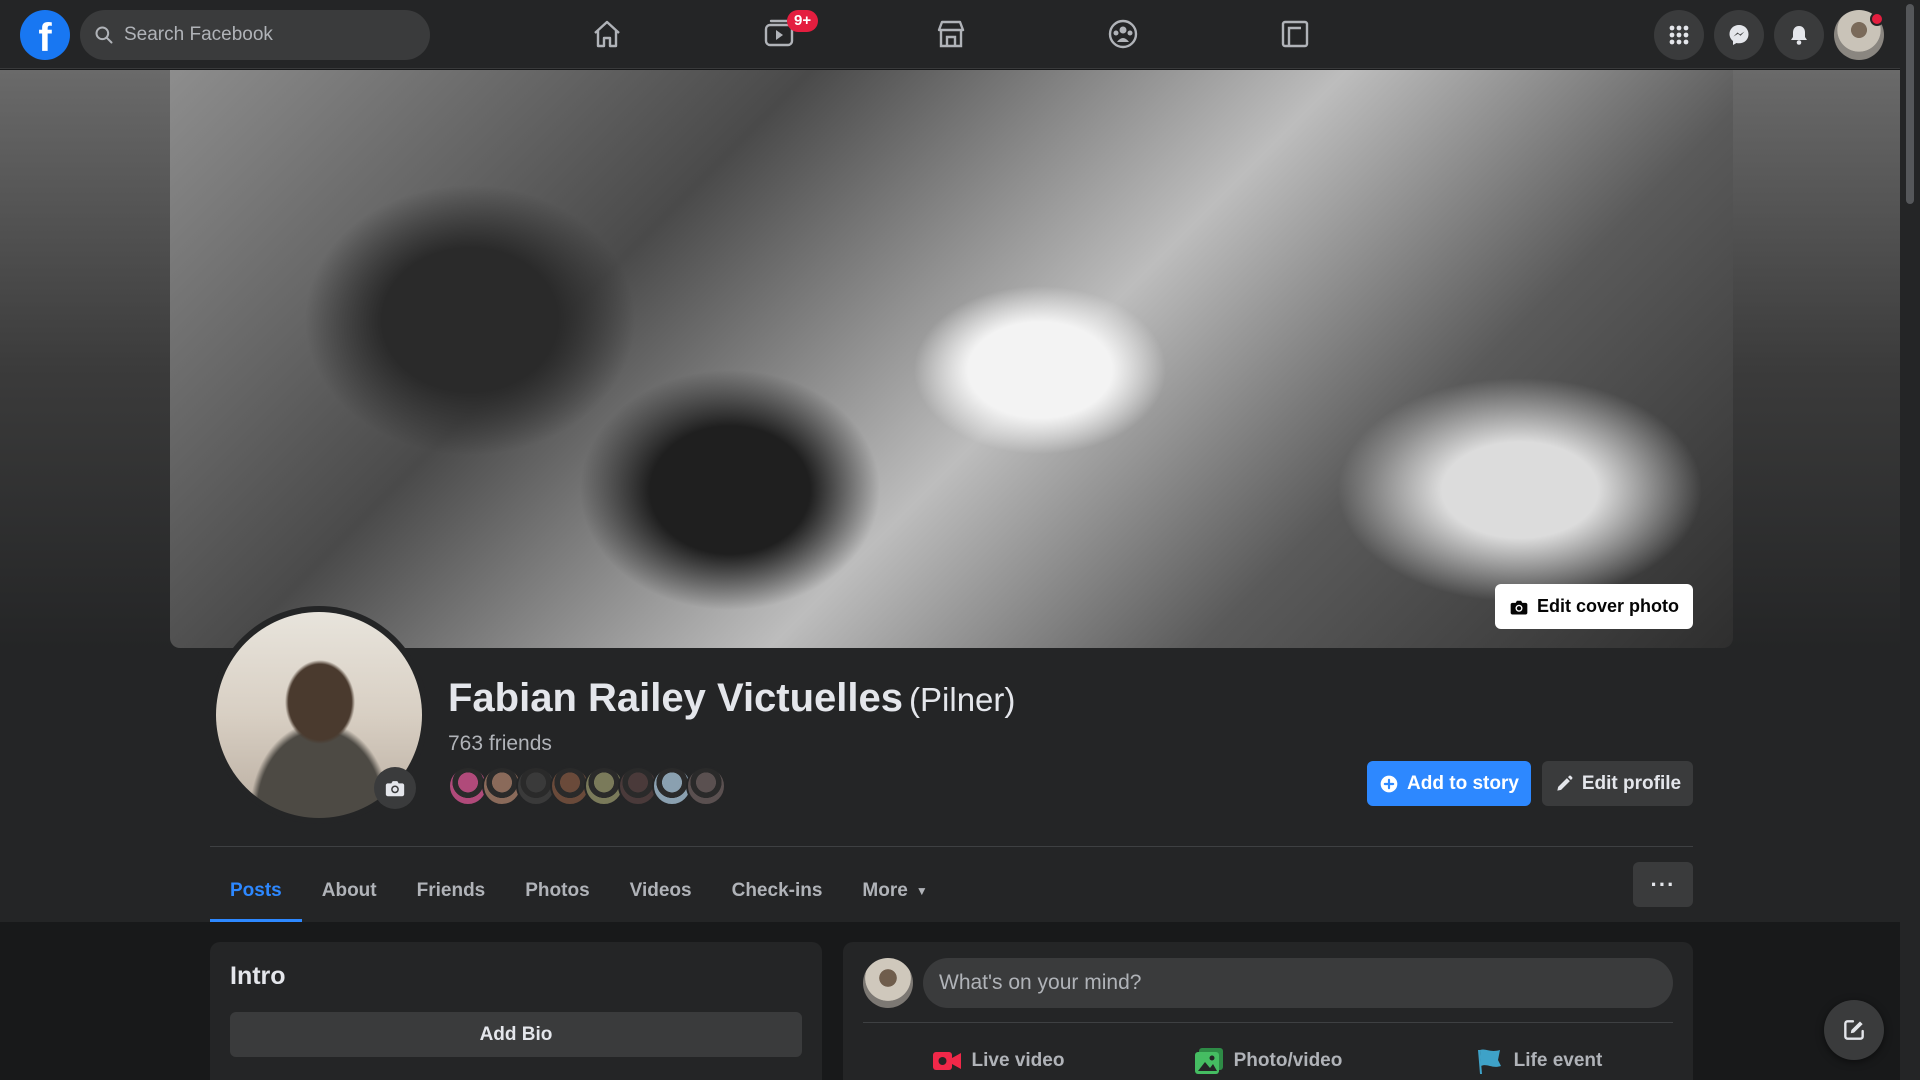 This screenshot has height=1080, width=1920. I want to click on friend-avatar-stack, so click(587, 786).